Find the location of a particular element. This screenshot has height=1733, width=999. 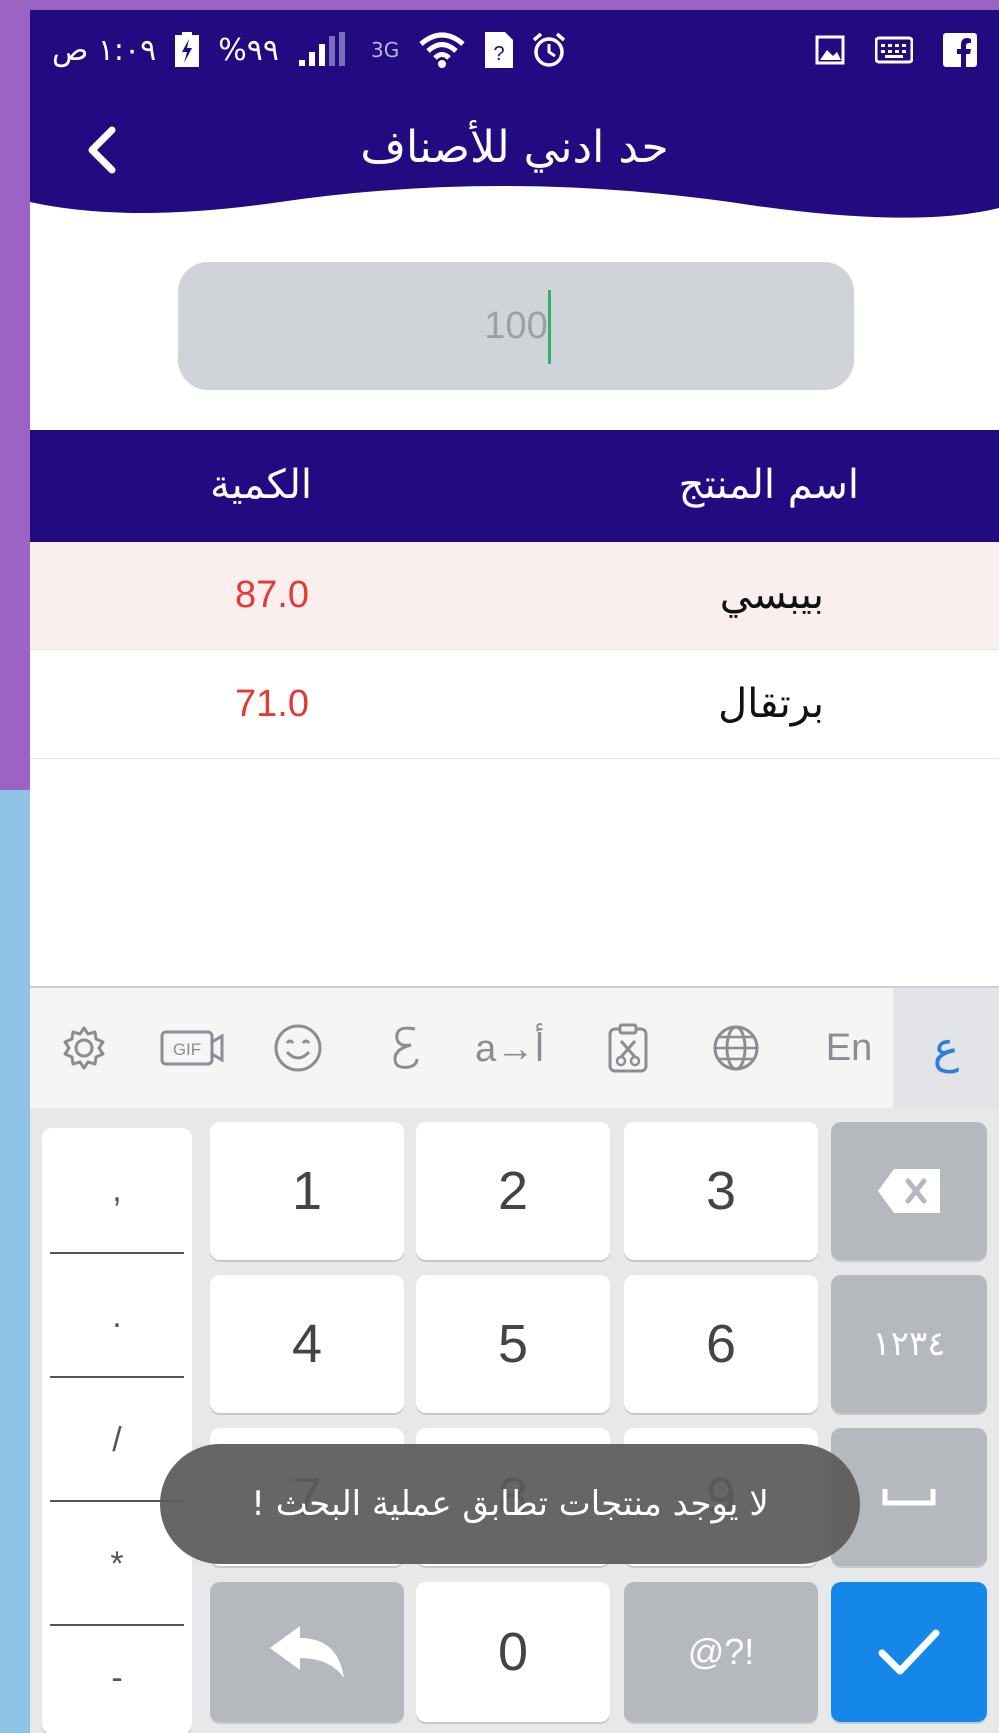

status-network: 3G is located at coordinates (385, 50).